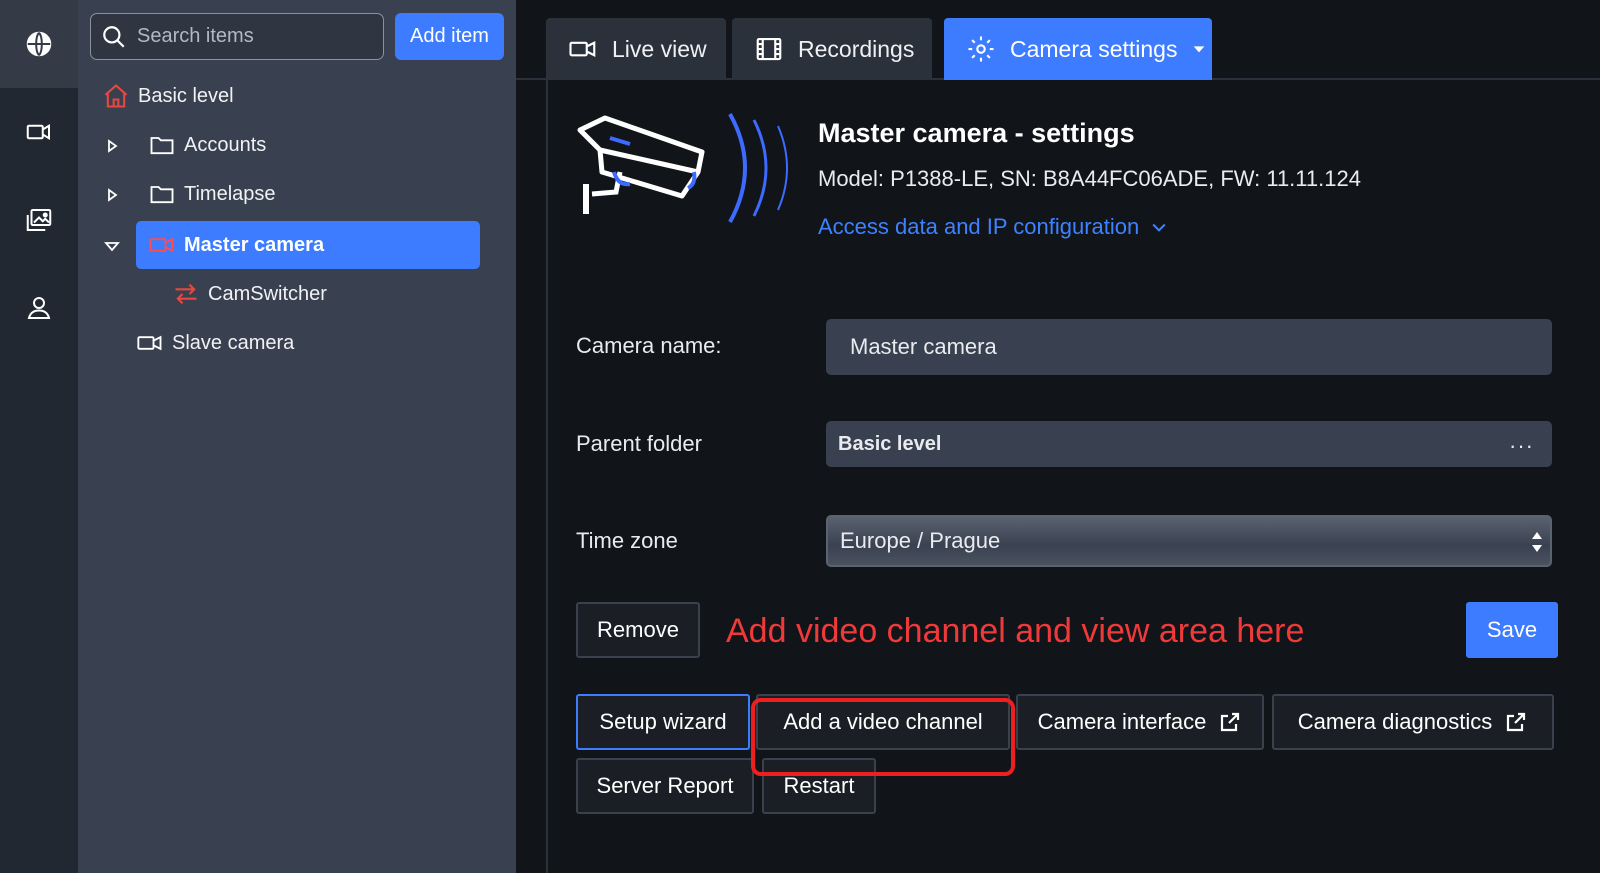 The height and width of the screenshot is (873, 1600). I want to click on search-box, so click(237, 36).